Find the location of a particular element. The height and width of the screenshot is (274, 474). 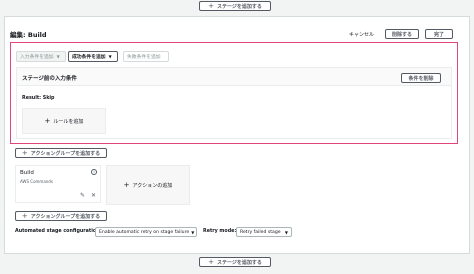

action-name: Build is located at coordinates (27, 173).